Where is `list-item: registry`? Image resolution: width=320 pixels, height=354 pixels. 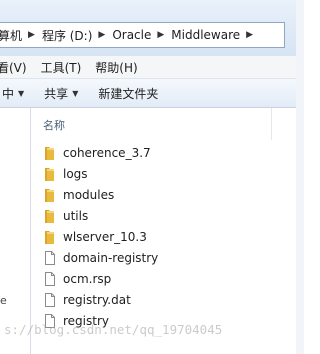
list-item: registry is located at coordinates (167, 320).